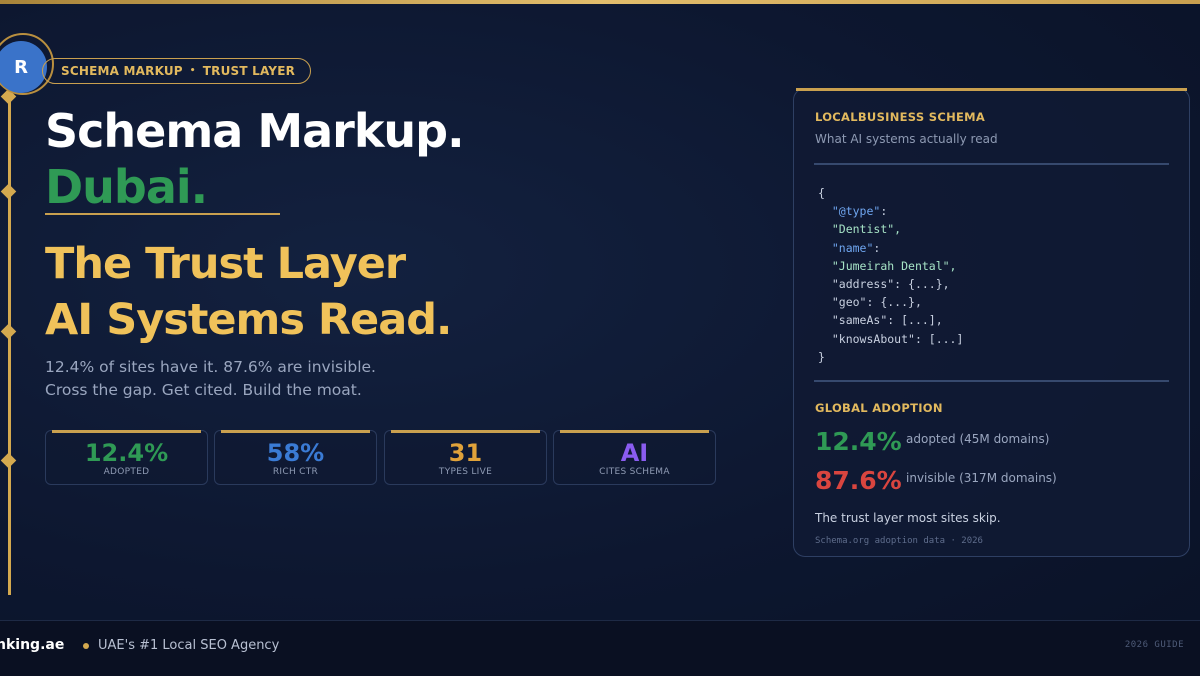 The width and height of the screenshot is (1200, 676). I want to click on timeline-rail, so click(9, 345).